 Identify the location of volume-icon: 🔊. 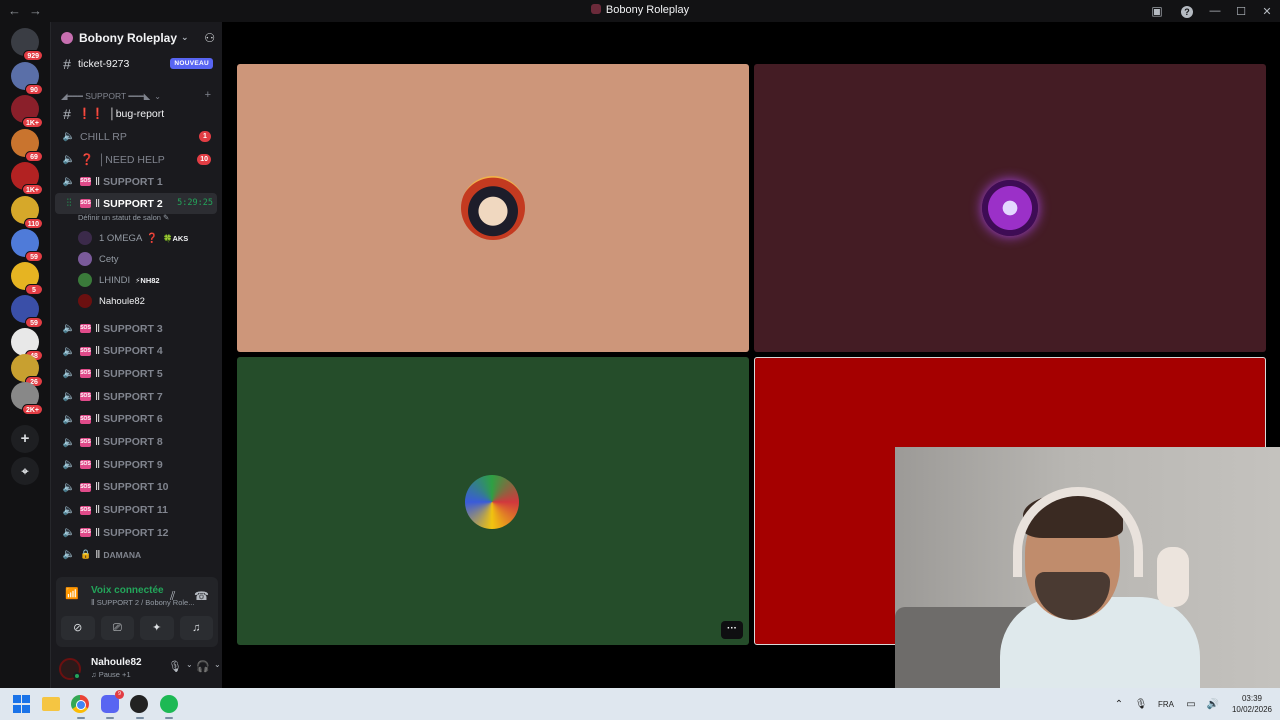
(1213, 704).